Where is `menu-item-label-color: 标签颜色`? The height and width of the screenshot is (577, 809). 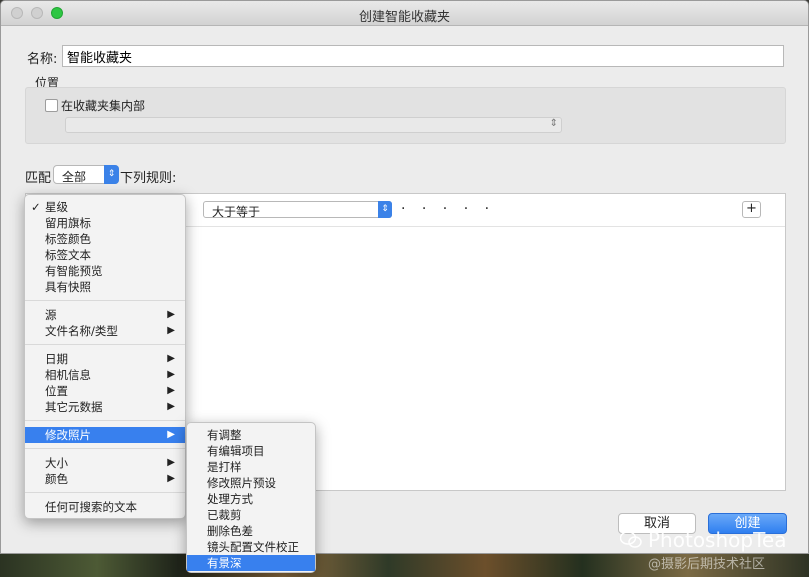
menu-item-label-color: 标签颜色 is located at coordinates (105, 239).